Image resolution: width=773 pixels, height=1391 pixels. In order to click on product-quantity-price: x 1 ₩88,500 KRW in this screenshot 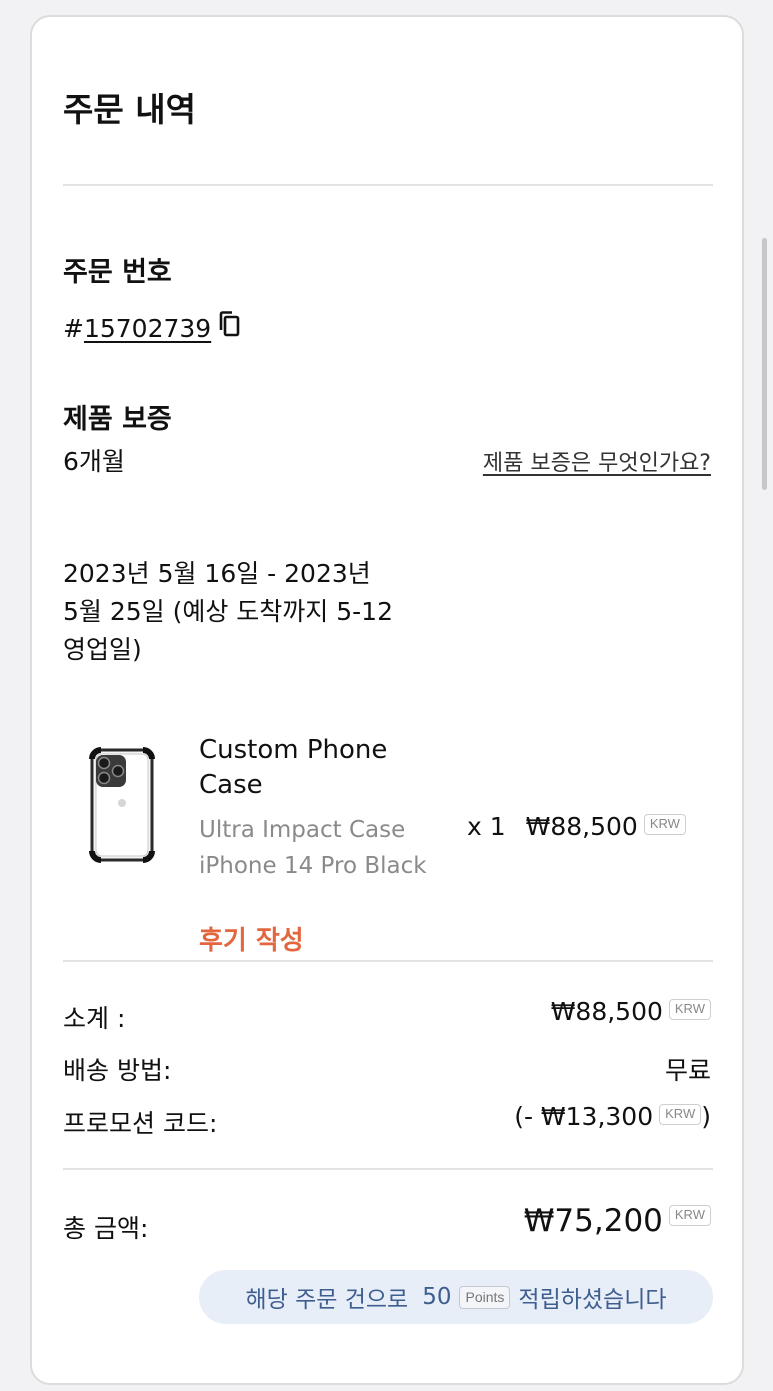, I will do `click(576, 826)`.